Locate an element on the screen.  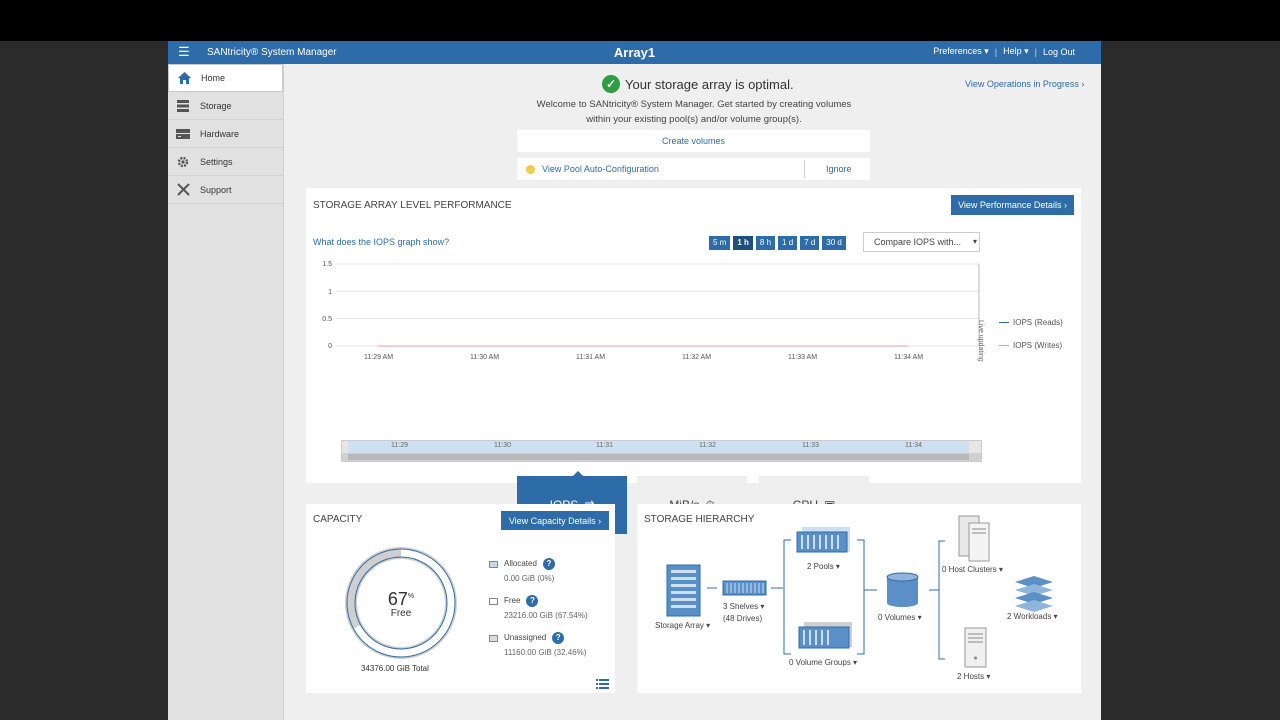
navigator-scrollbar is located at coordinates (661, 457).